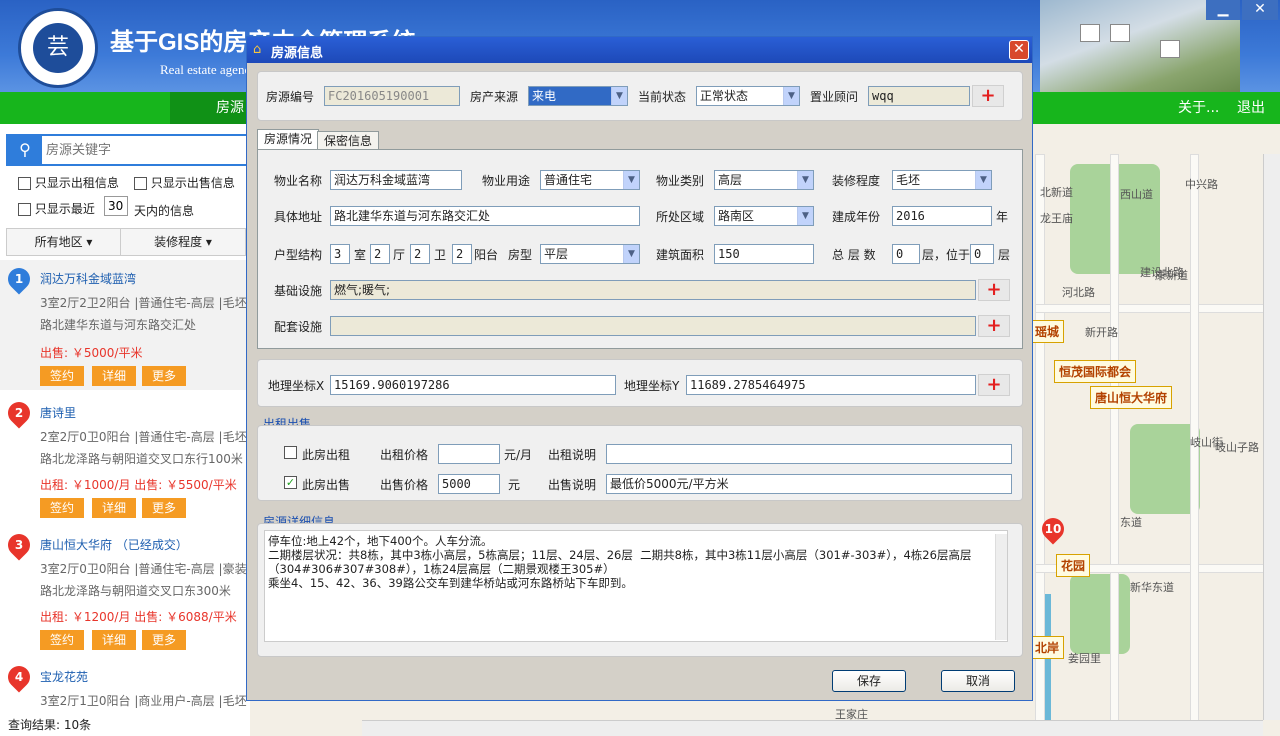 The image size is (1280, 736). Describe the element at coordinates (462, 254) in the screenshot. I see `balconies-field: 2` at that location.